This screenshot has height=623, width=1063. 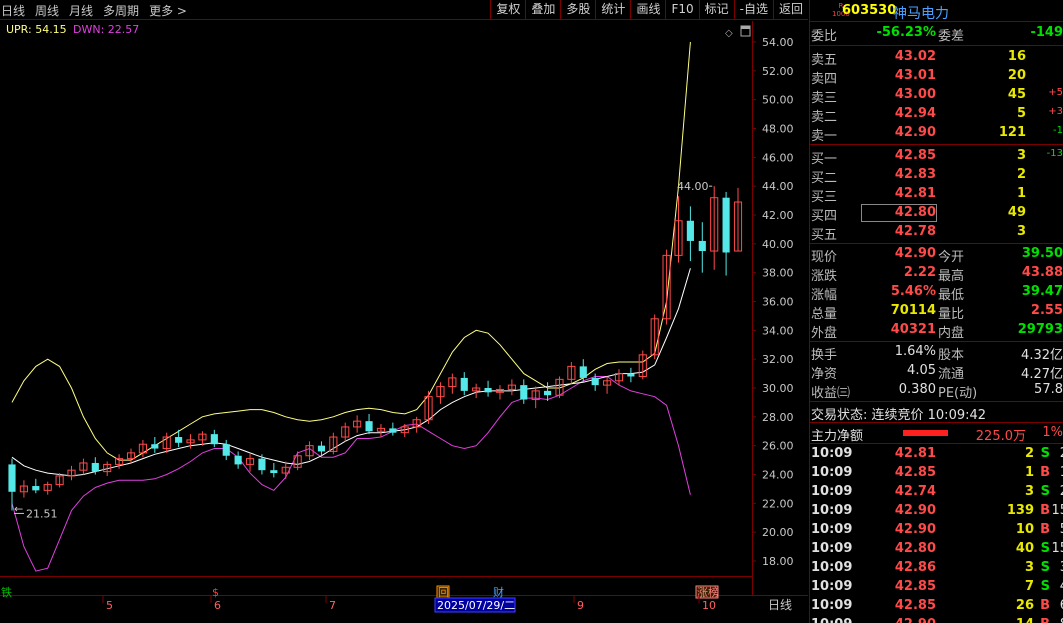 What do you see at coordinates (778, 417) in the screenshot?
I see `y-tick-label: 28.00` at bounding box center [778, 417].